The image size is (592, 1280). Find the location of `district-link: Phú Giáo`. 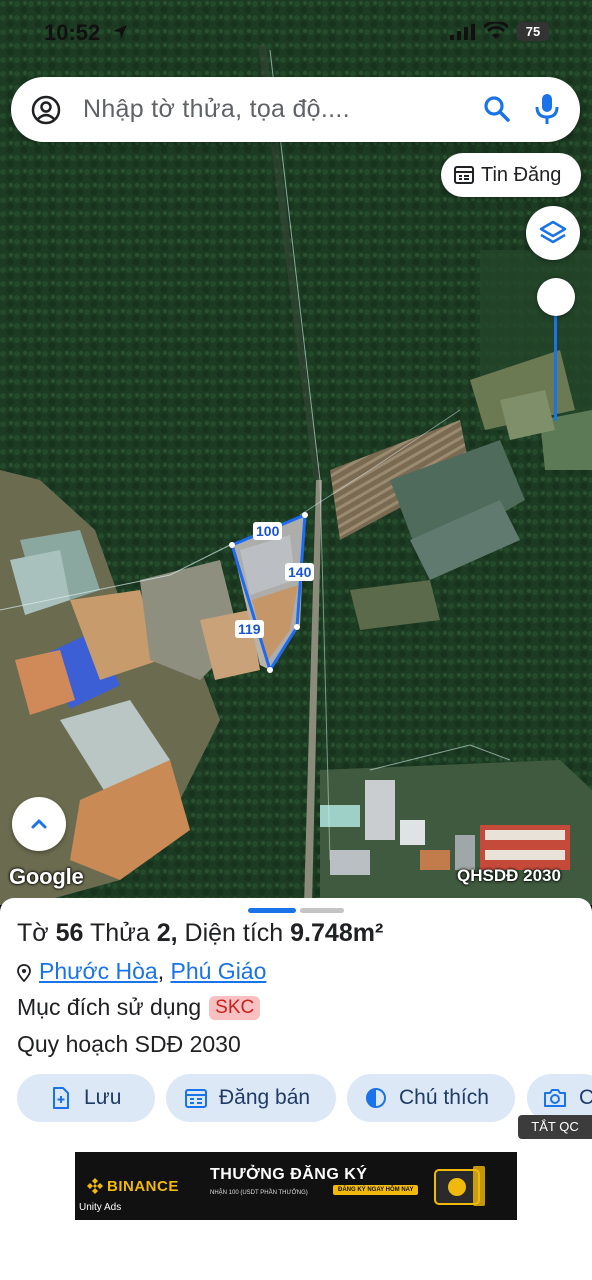

district-link: Phú Giáo is located at coordinates (218, 971).